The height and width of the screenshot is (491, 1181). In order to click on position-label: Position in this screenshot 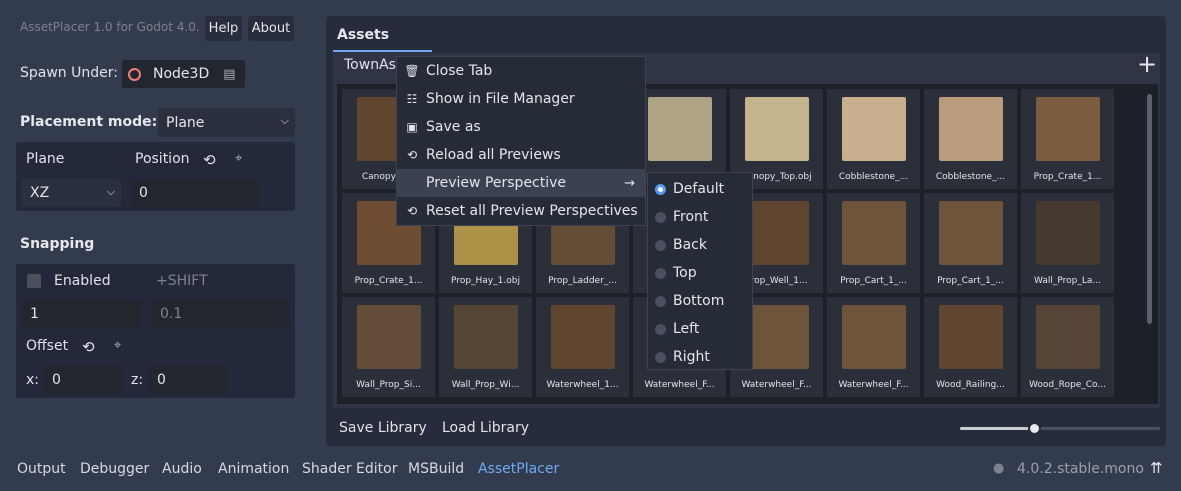, I will do `click(162, 159)`.